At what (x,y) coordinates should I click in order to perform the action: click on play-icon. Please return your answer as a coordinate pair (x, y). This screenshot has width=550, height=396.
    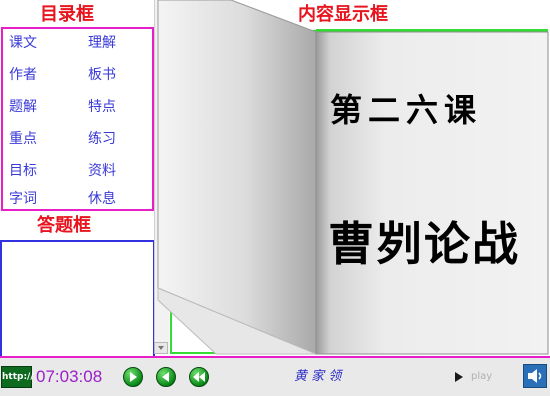
    Looking at the image, I should click on (459, 377).